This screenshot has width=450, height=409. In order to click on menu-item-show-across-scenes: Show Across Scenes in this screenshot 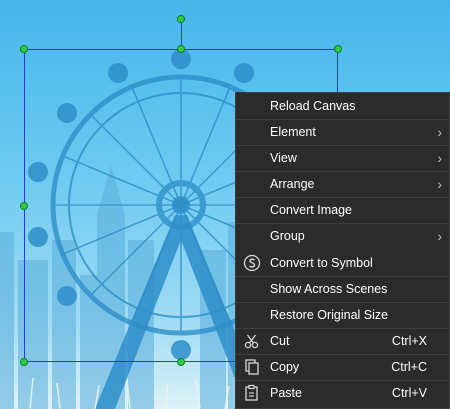, I will do `click(342, 289)`.